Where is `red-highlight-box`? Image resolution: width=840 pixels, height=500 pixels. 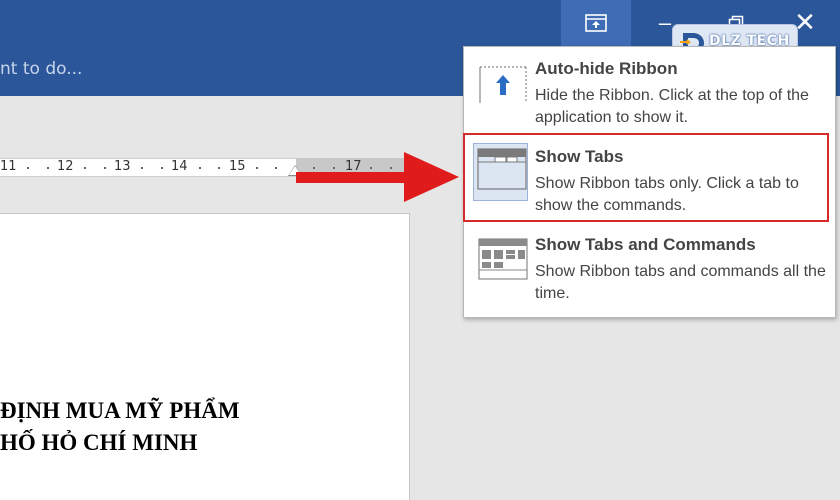 red-highlight-box is located at coordinates (646, 177).